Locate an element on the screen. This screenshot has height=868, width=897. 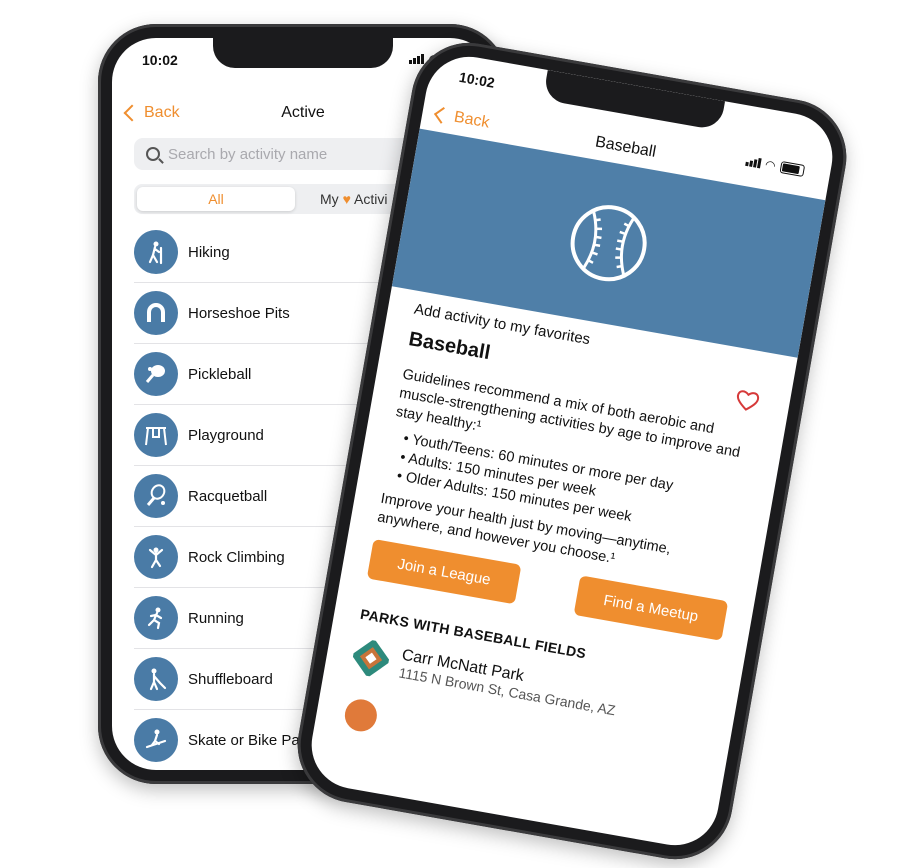
hiking-icon is located at coordinates (156, 252).